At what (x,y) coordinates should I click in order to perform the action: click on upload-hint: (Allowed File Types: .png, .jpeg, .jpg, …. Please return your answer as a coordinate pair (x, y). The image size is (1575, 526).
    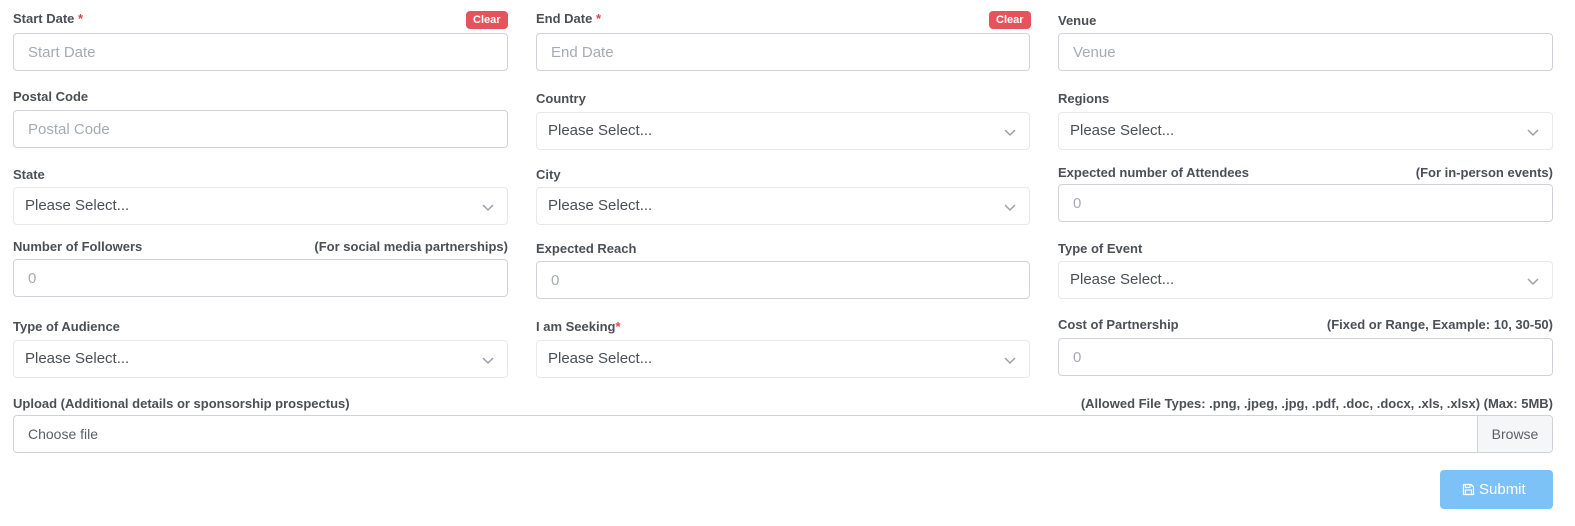
    Looking at the image, I should click on (1316, 403).